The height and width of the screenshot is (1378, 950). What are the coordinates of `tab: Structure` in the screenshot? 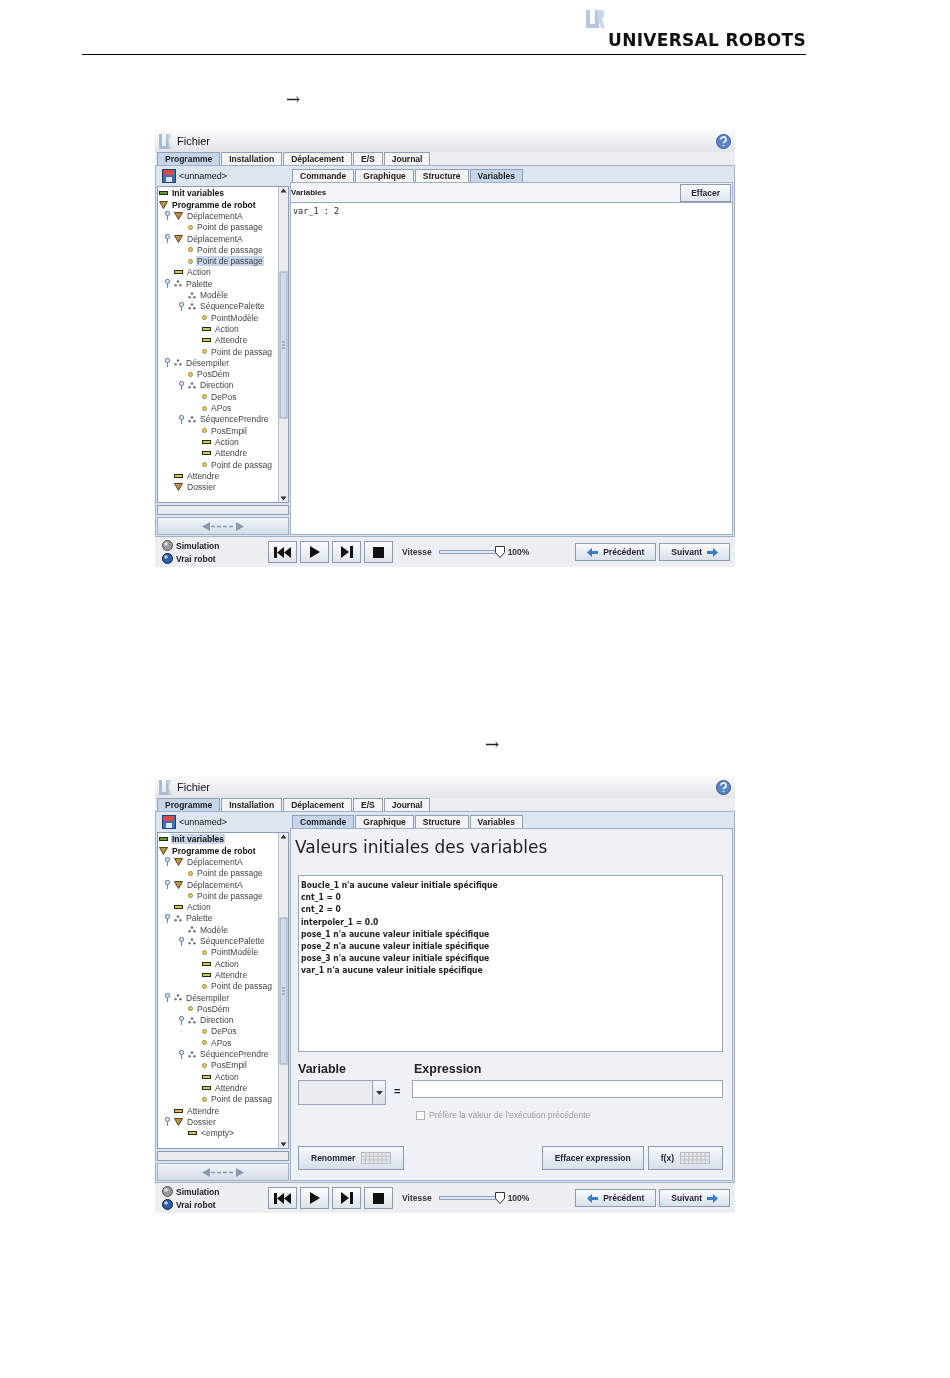 It's located at (441, 175).